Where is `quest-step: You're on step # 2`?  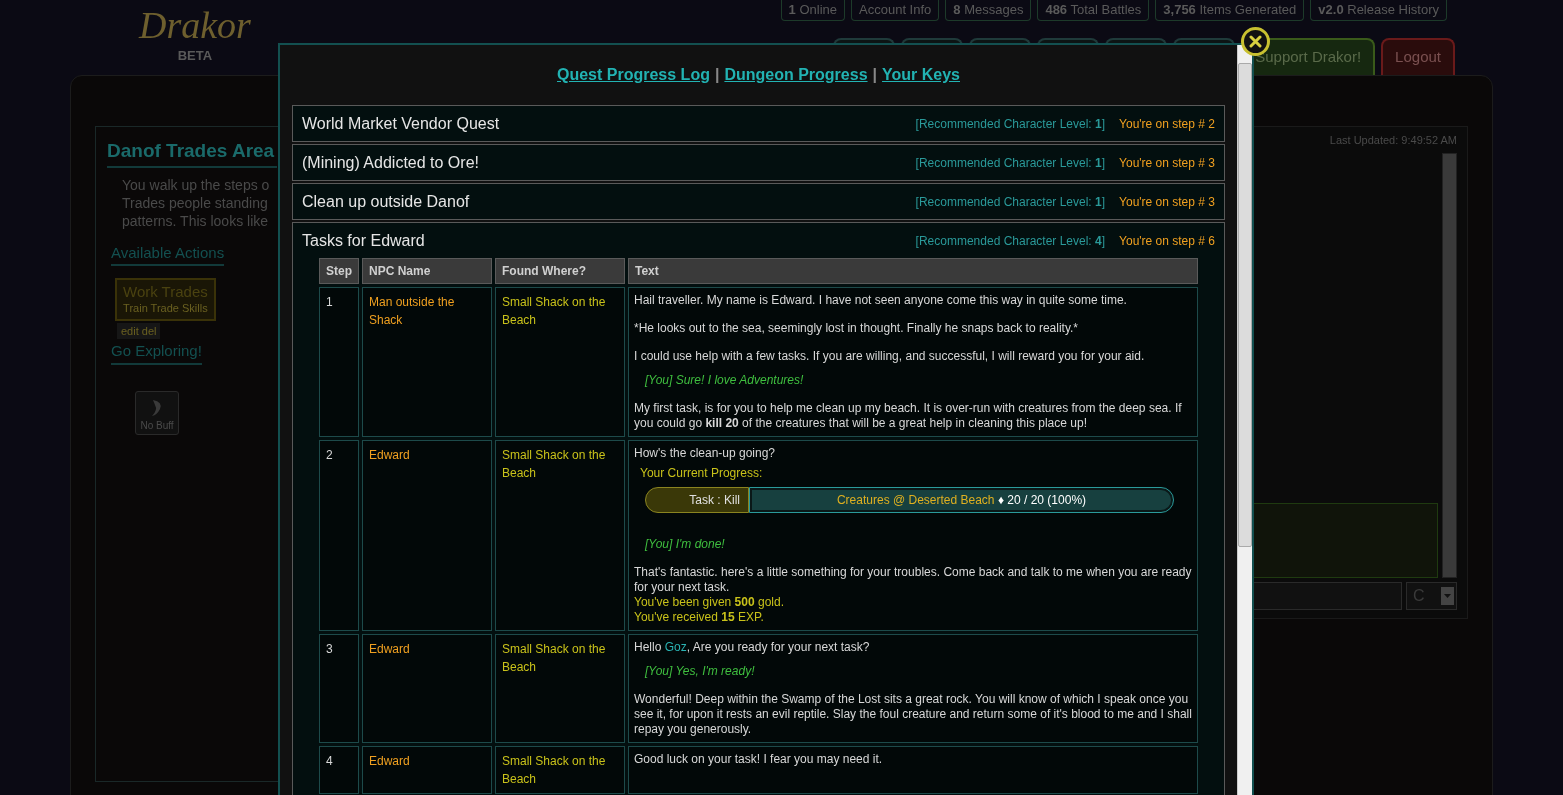 quest-step: You're on step # 2 is located at coordinates (1167, 123).